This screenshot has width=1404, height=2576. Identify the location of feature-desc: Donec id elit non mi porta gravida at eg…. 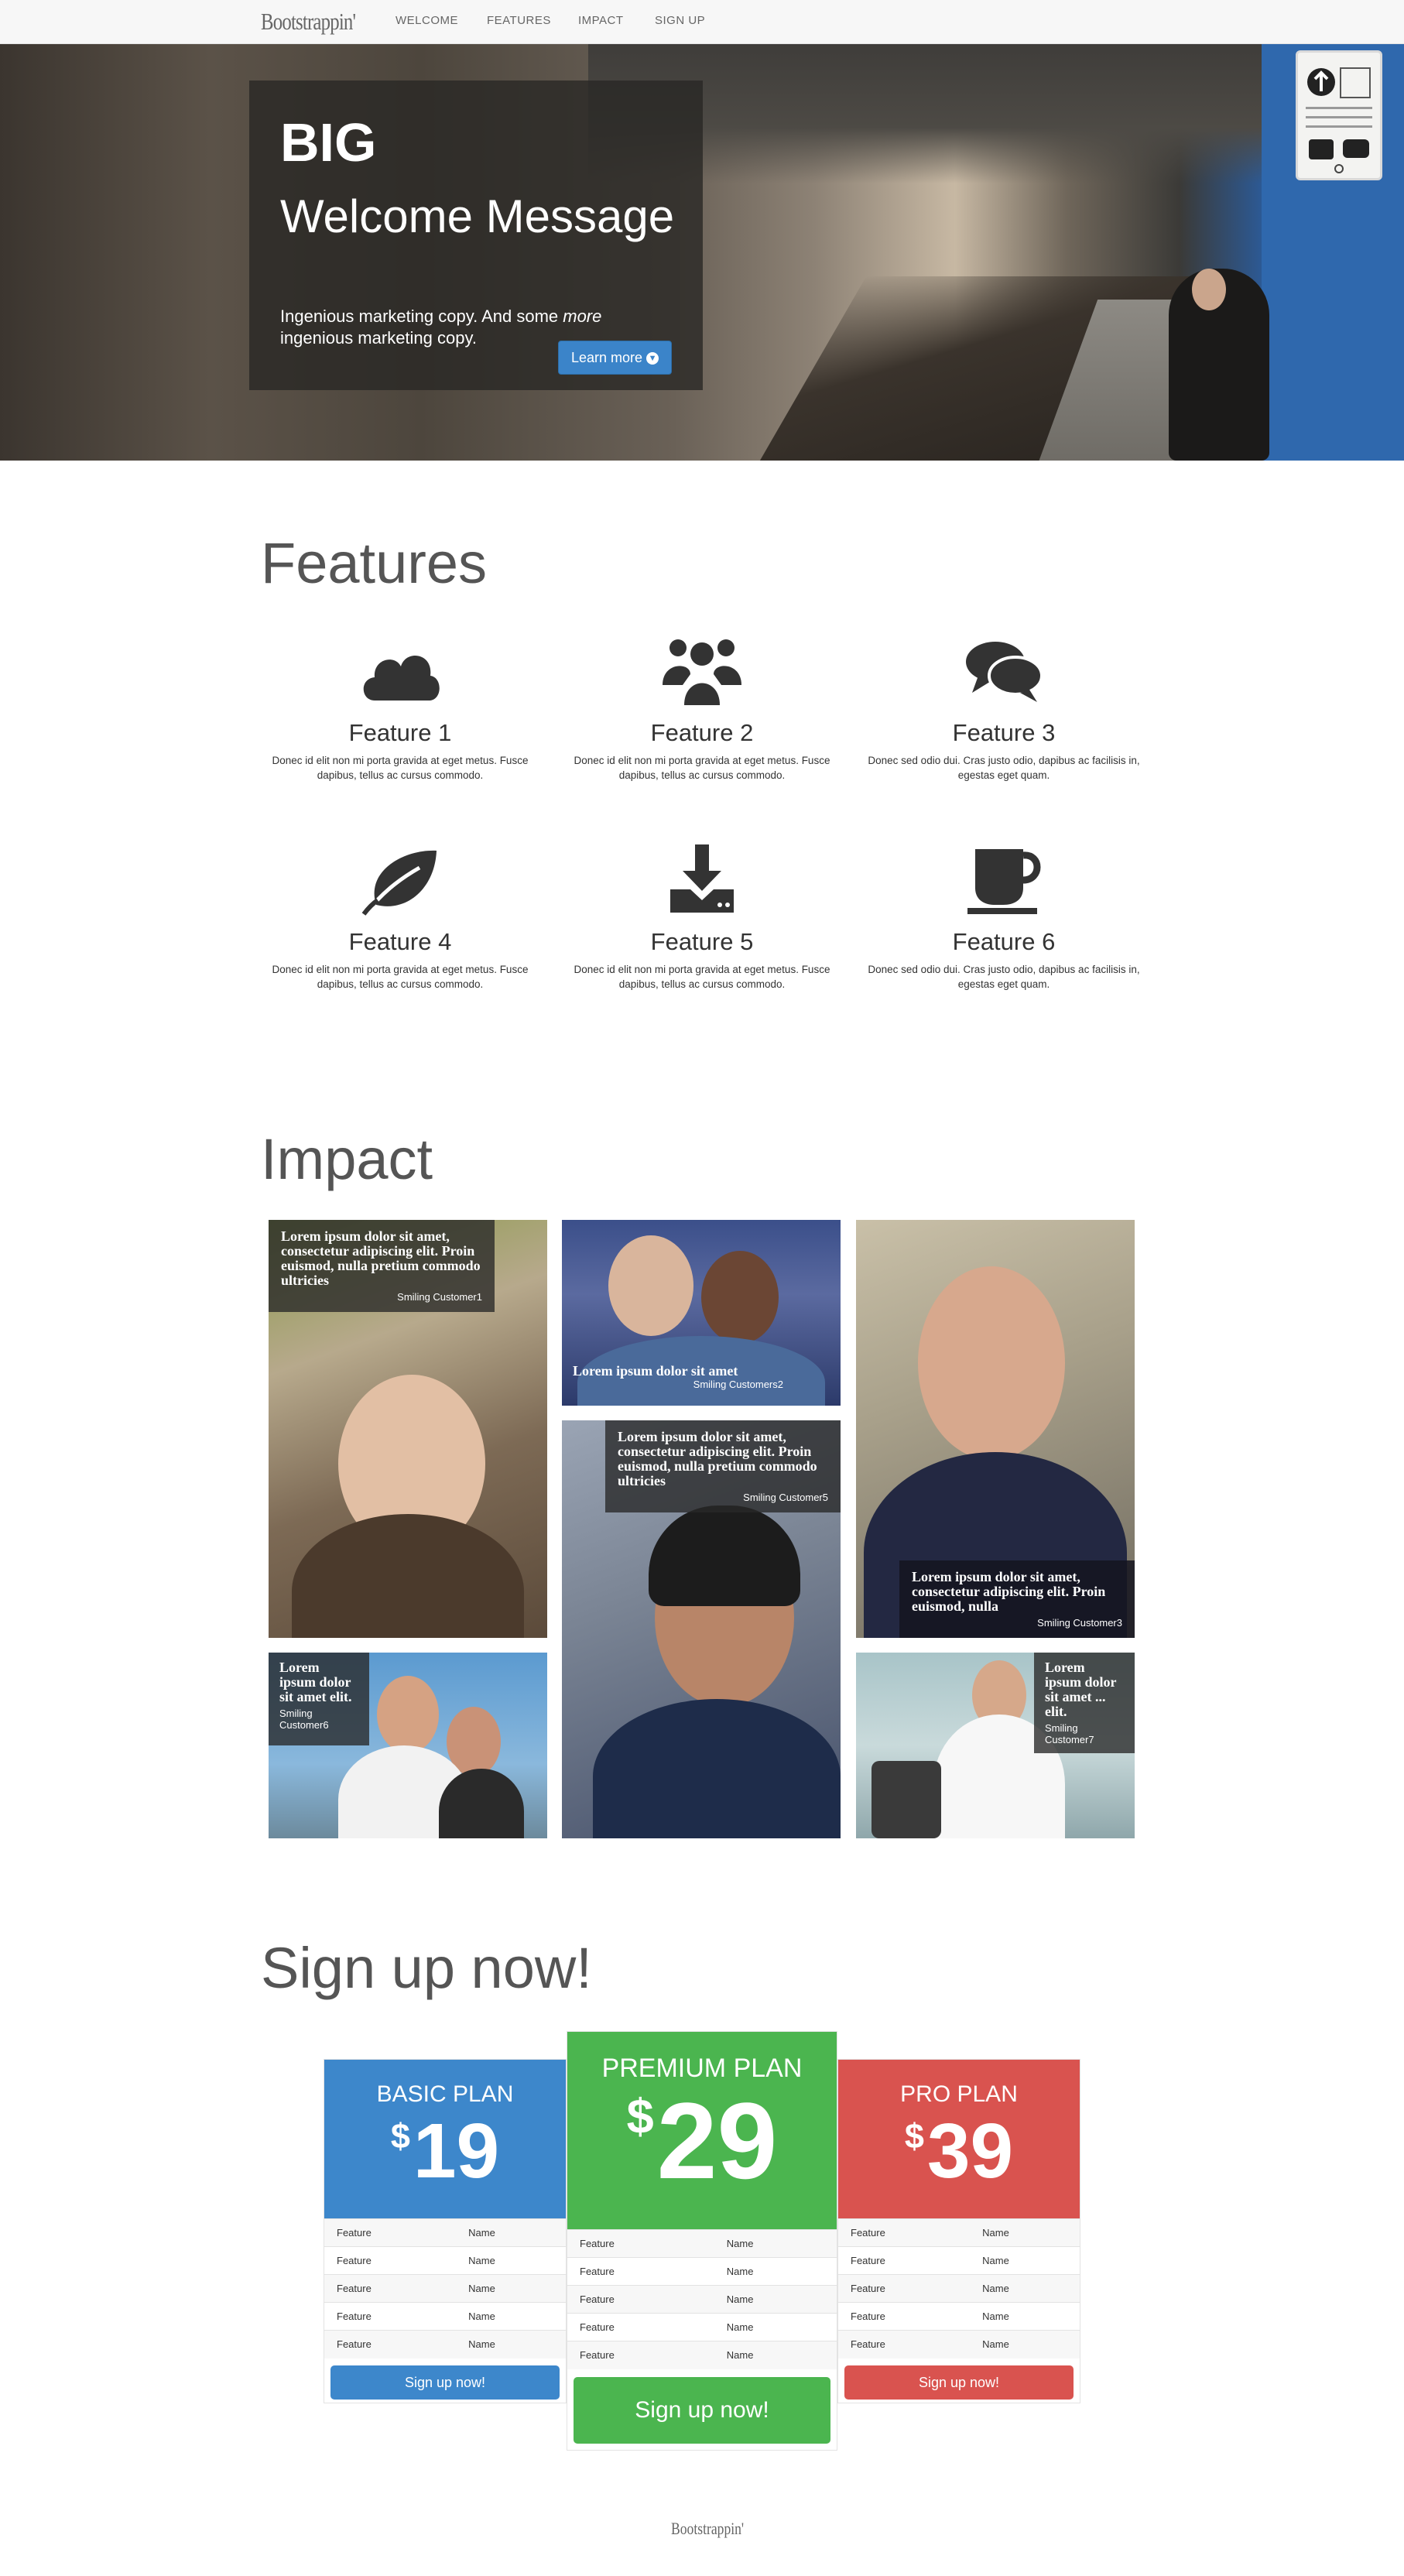
(702, 977).